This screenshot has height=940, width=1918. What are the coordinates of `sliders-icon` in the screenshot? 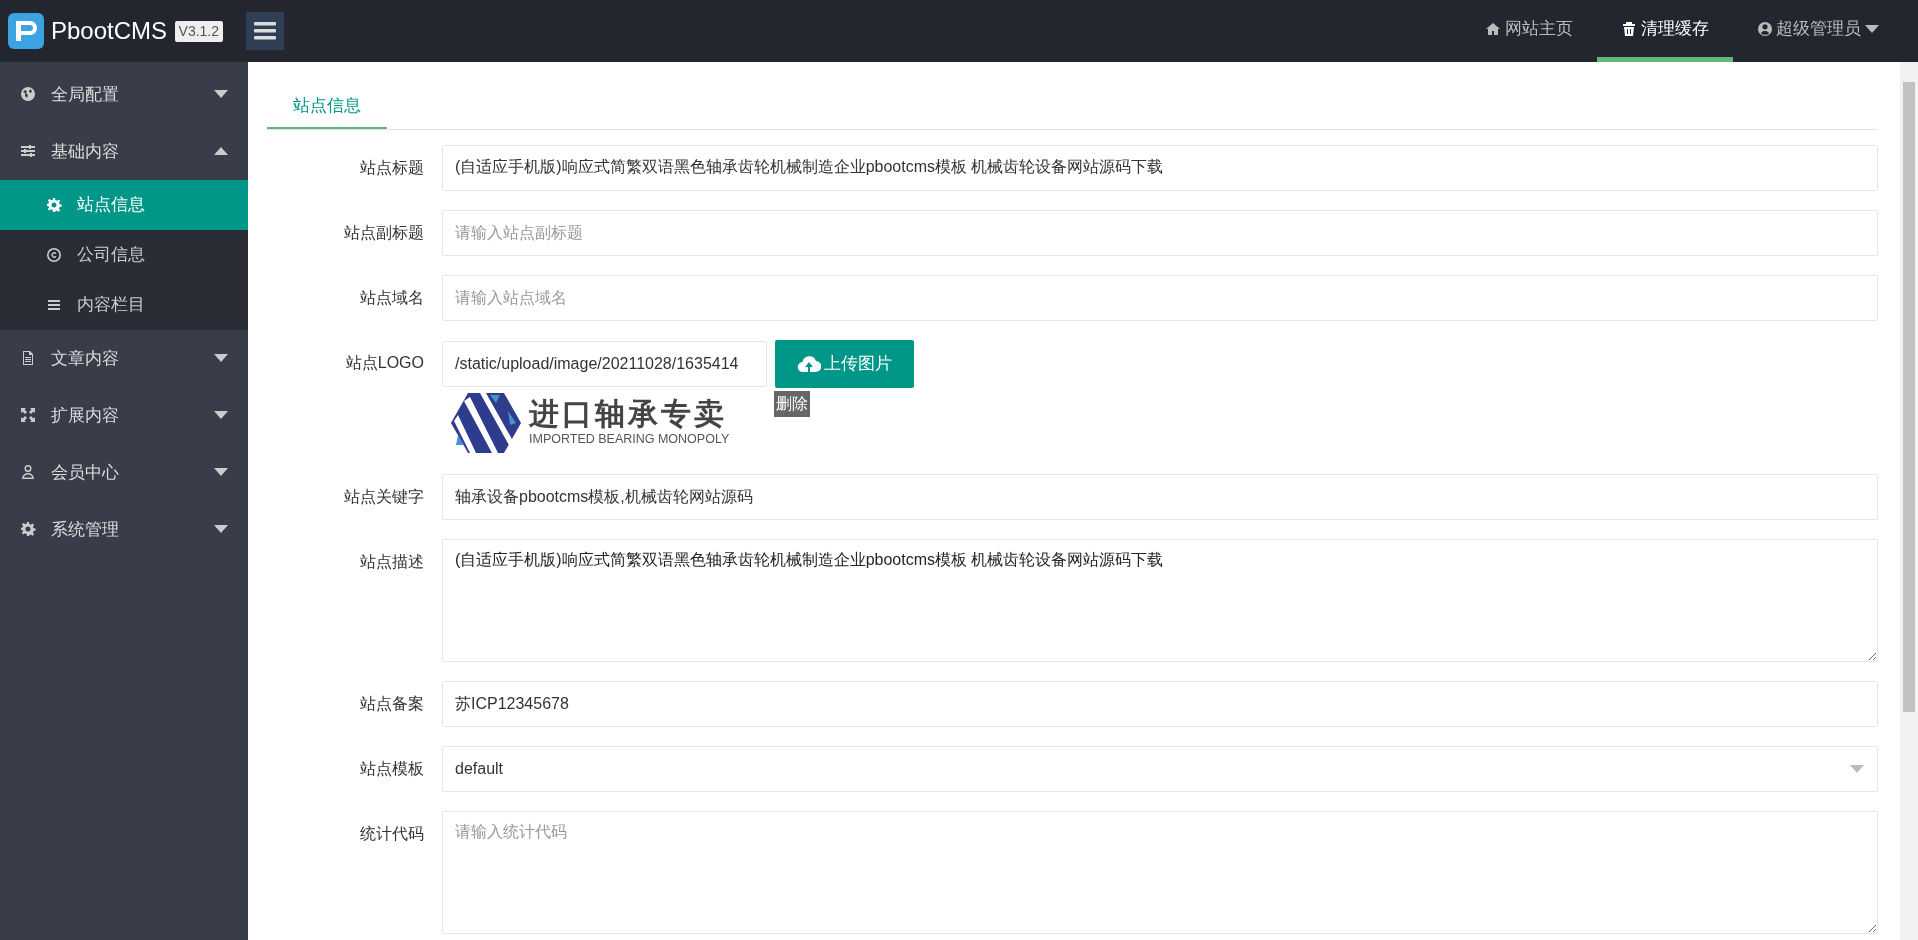 It's located at (28, 151).